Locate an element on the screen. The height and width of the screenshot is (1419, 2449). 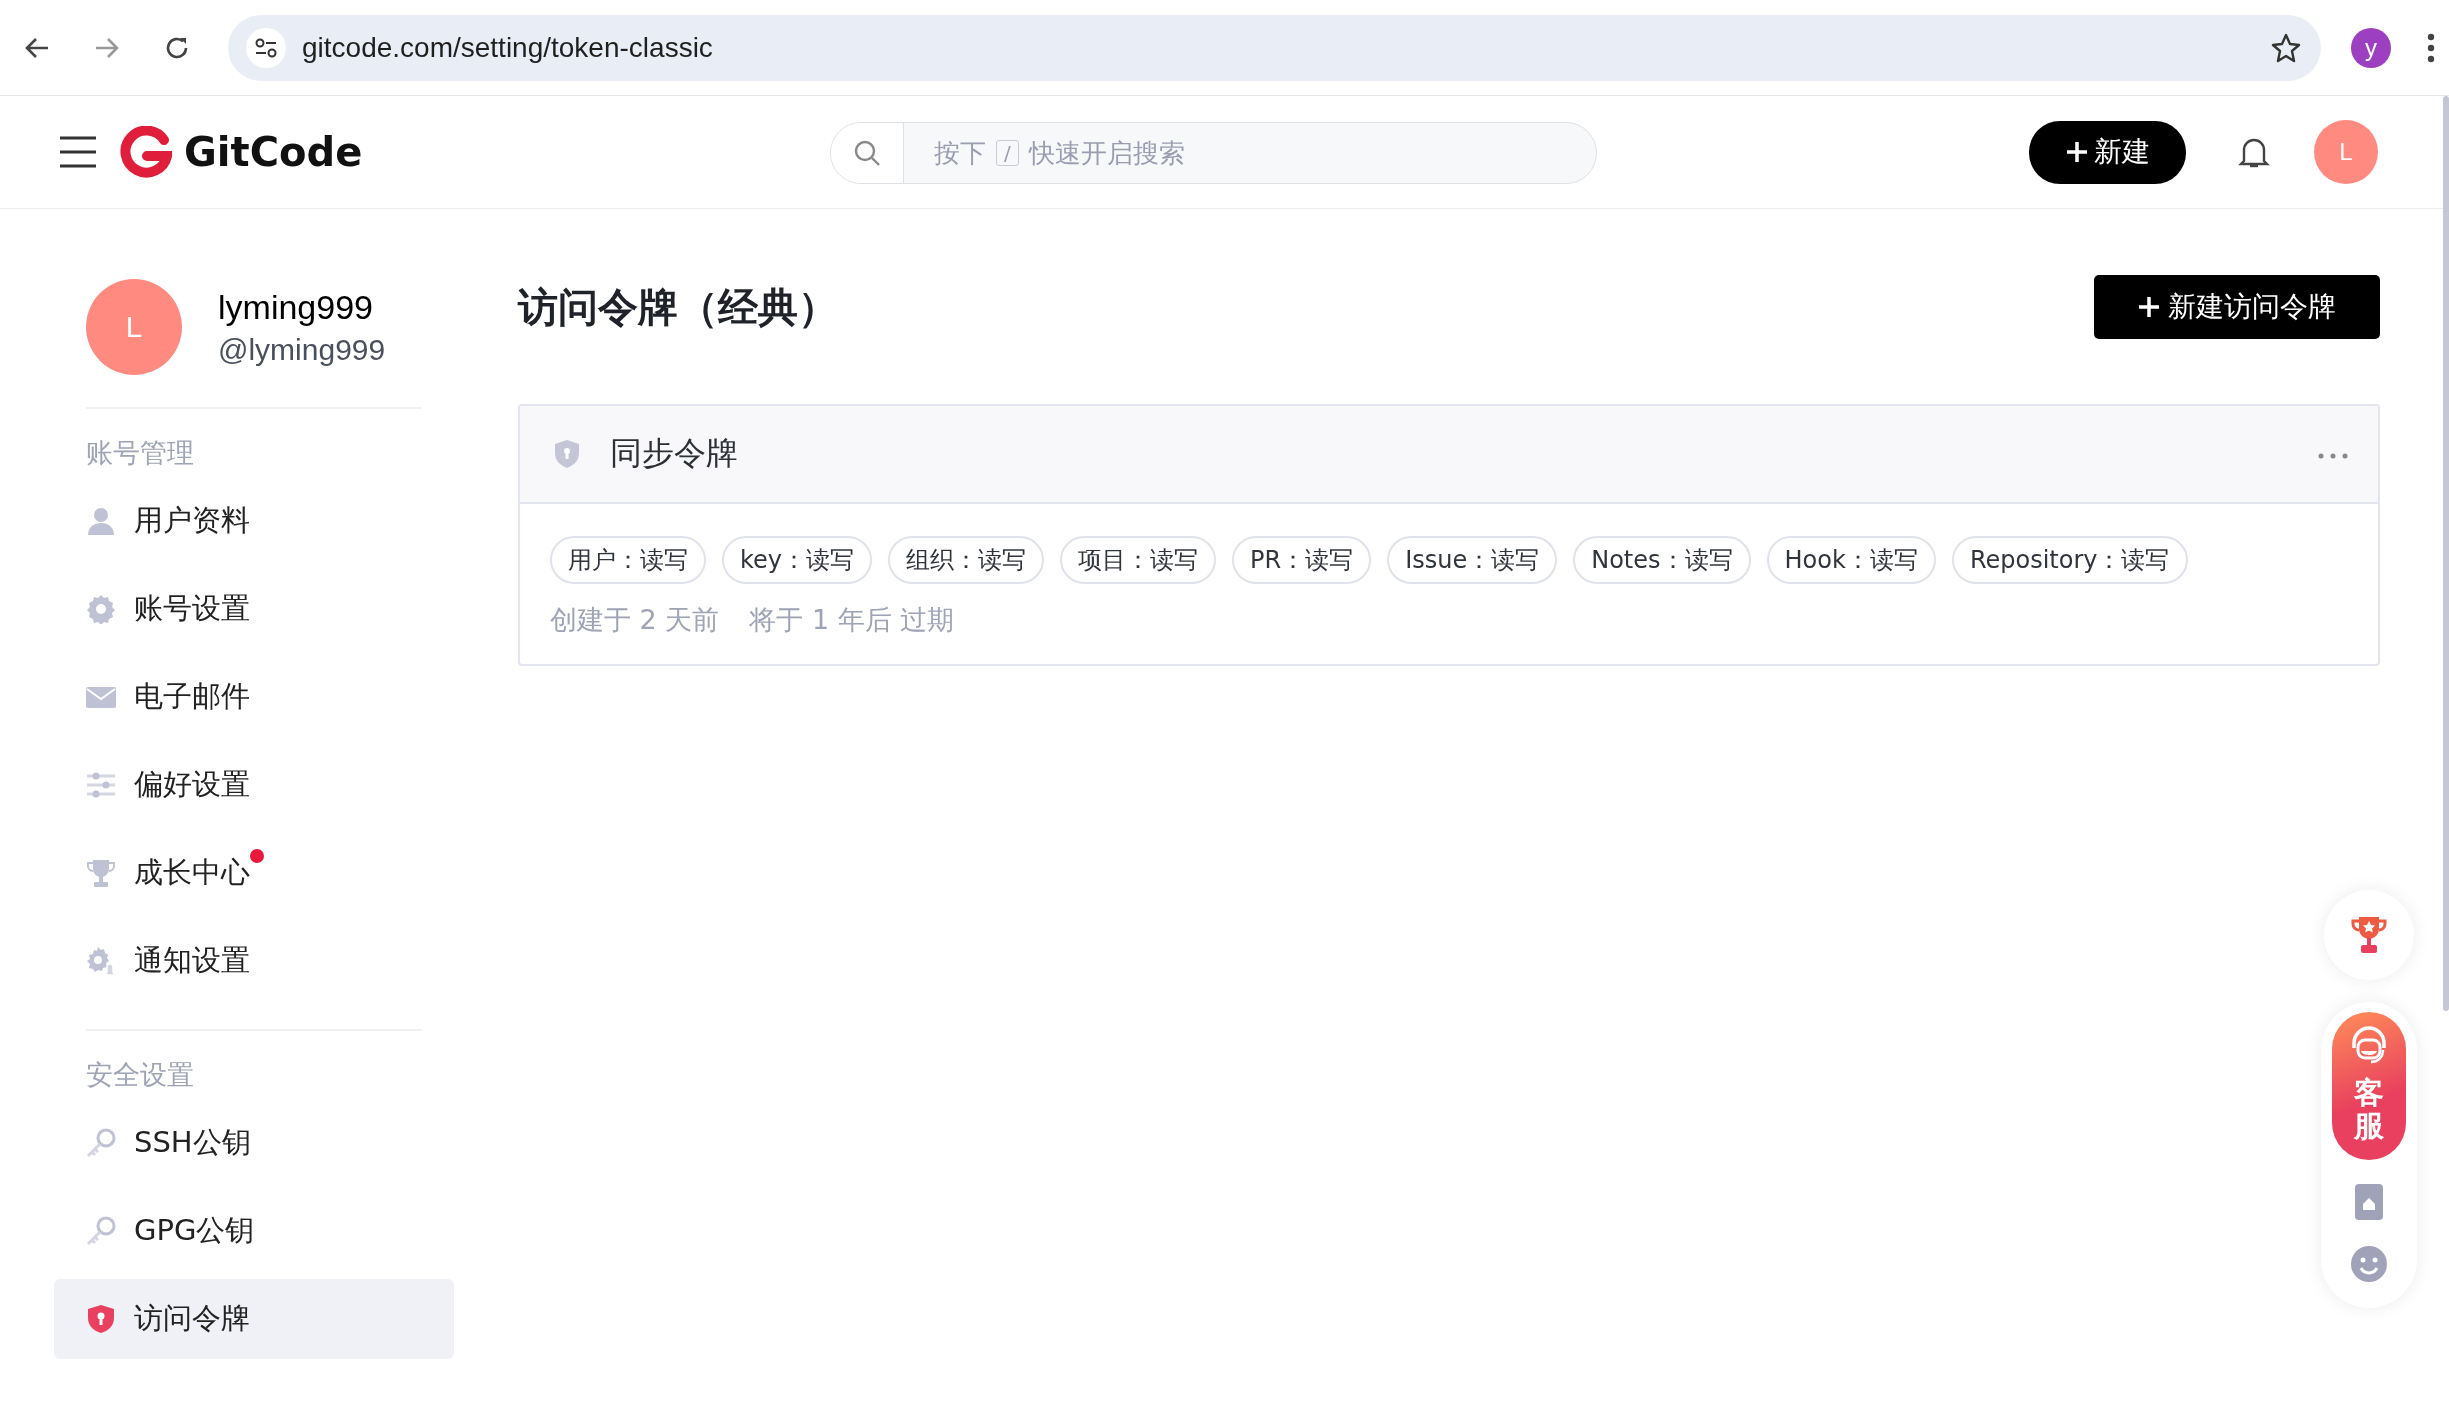
scope-tag: PR：读写 is located at coordinates (1302, 560).